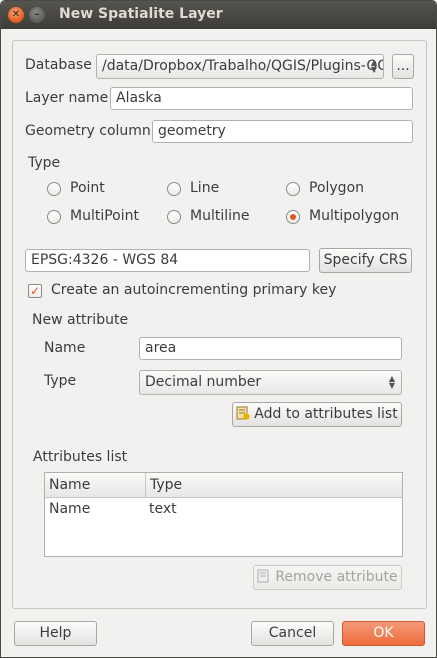  I want to click on column-header-type: Type, so click(273, 485).